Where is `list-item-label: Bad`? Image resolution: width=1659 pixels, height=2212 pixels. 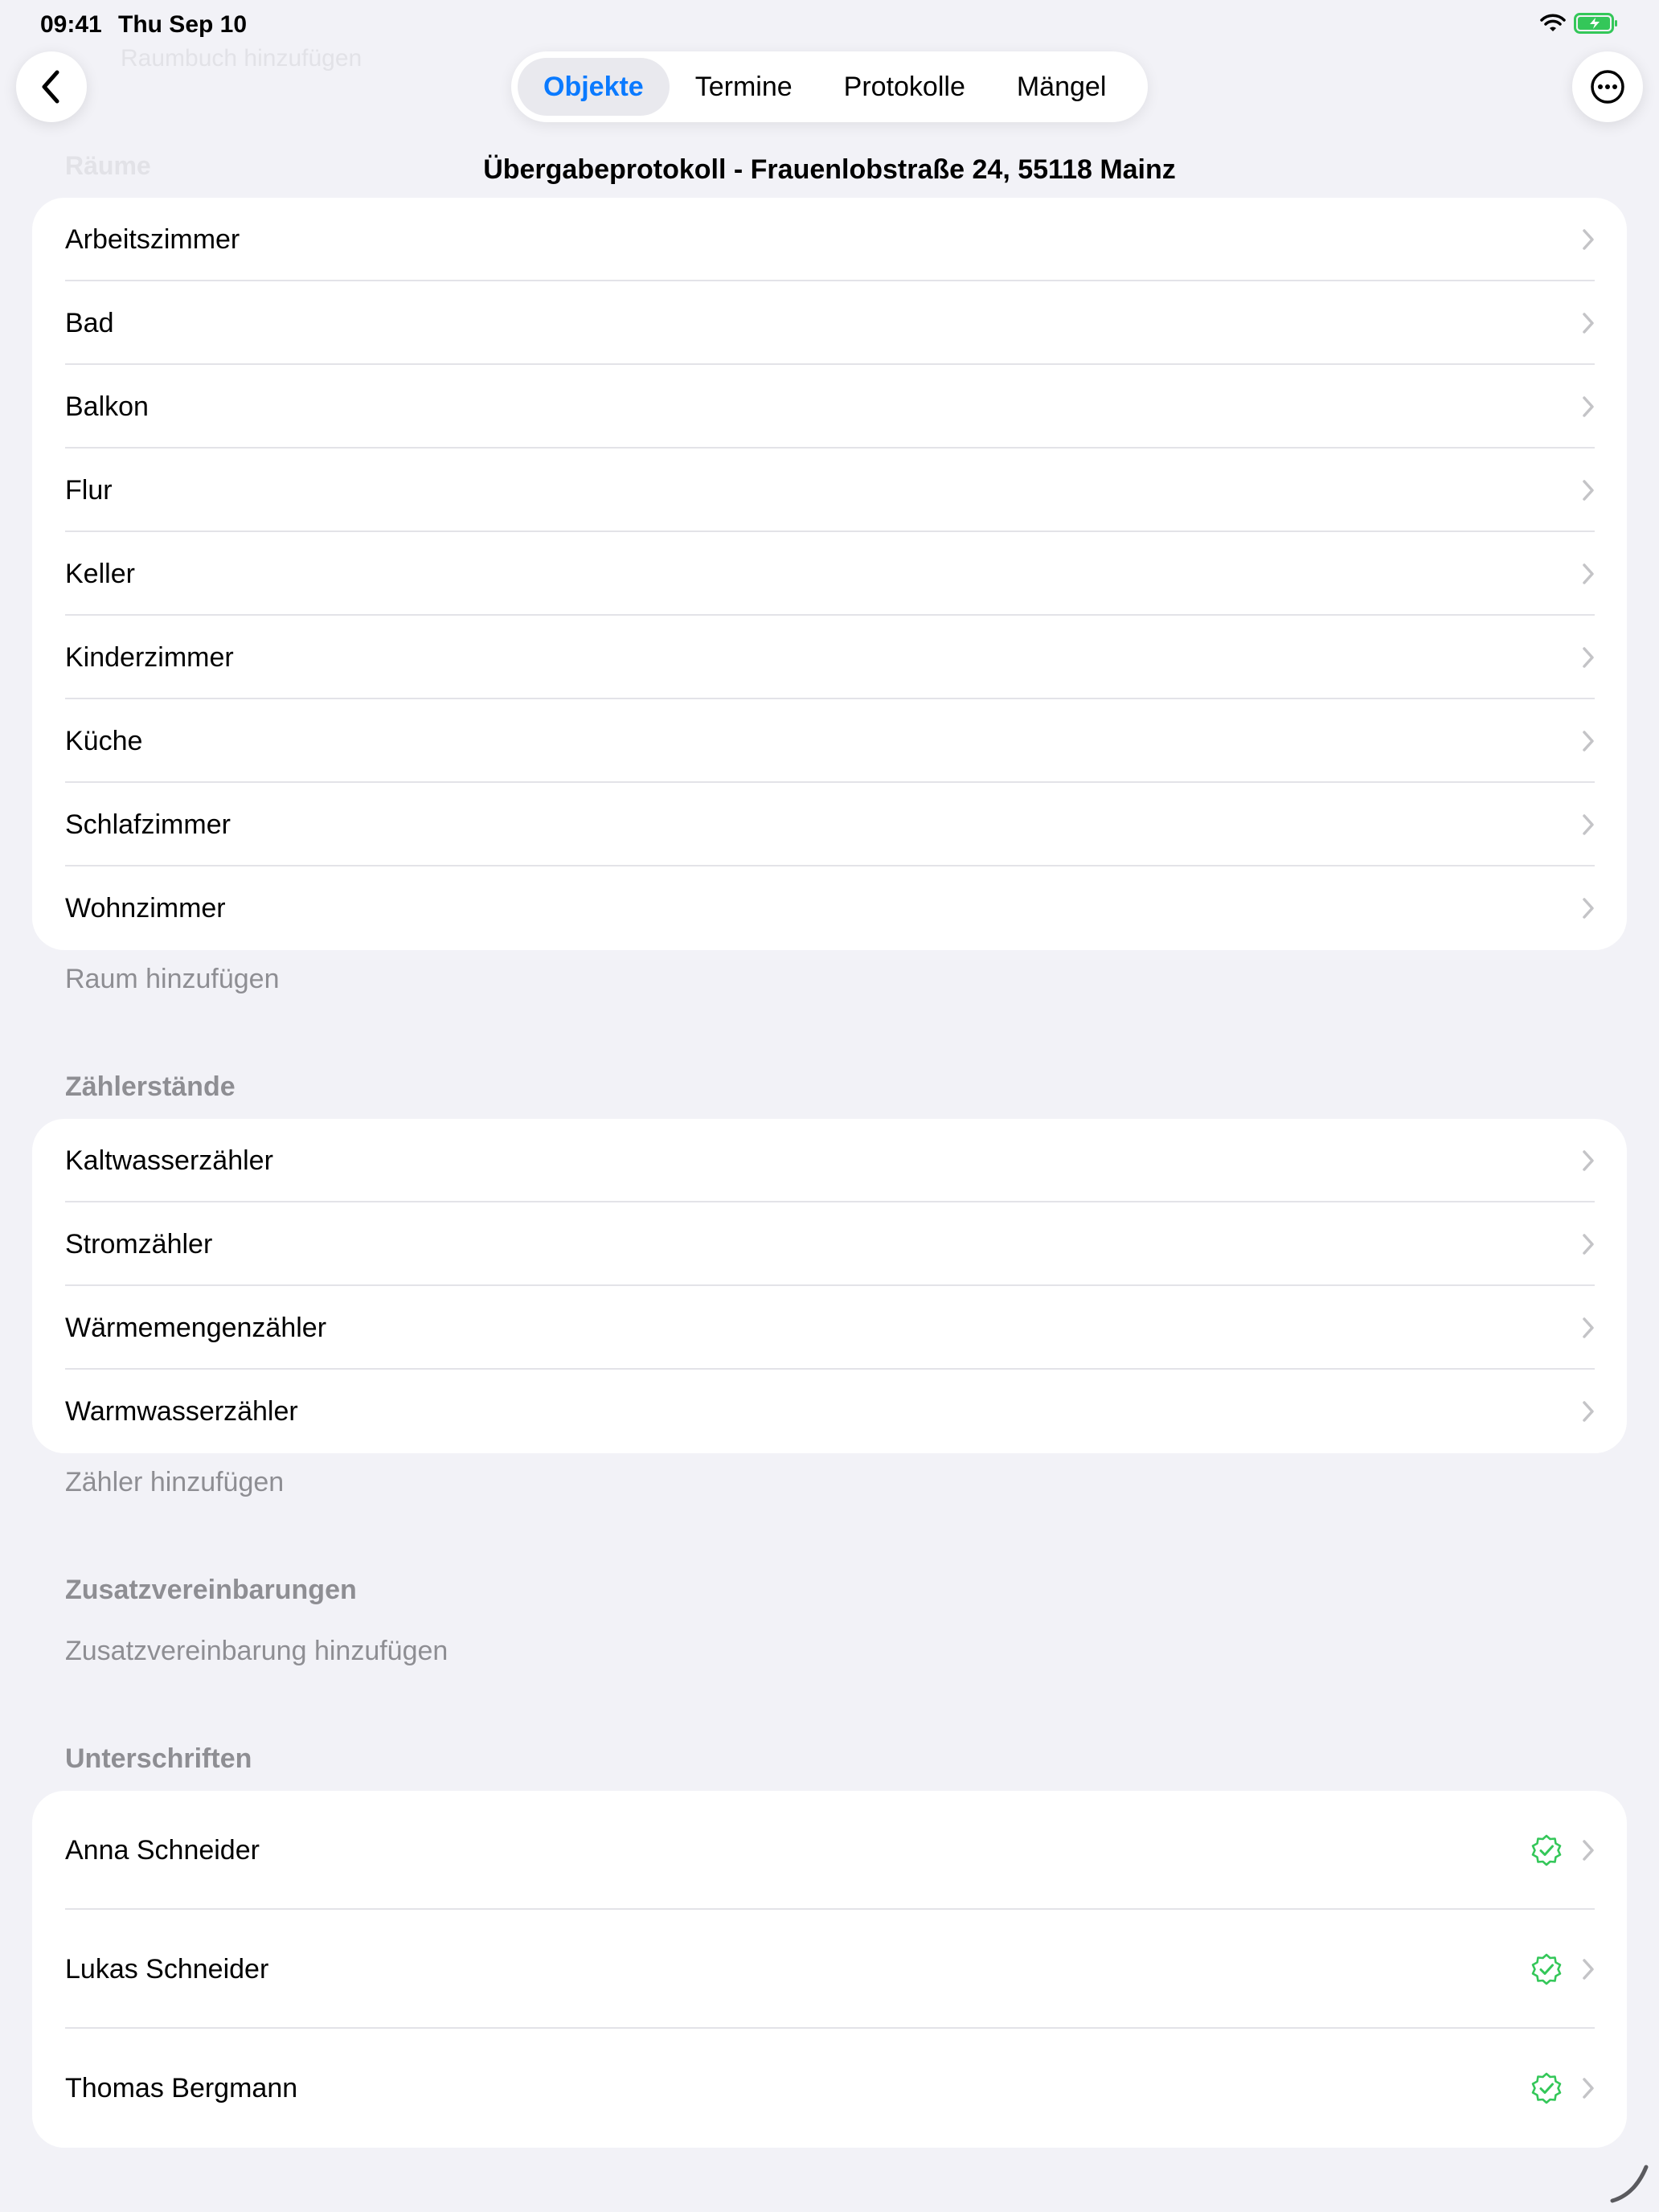
list-item-label: Bad is located at coordinates (89, 322).